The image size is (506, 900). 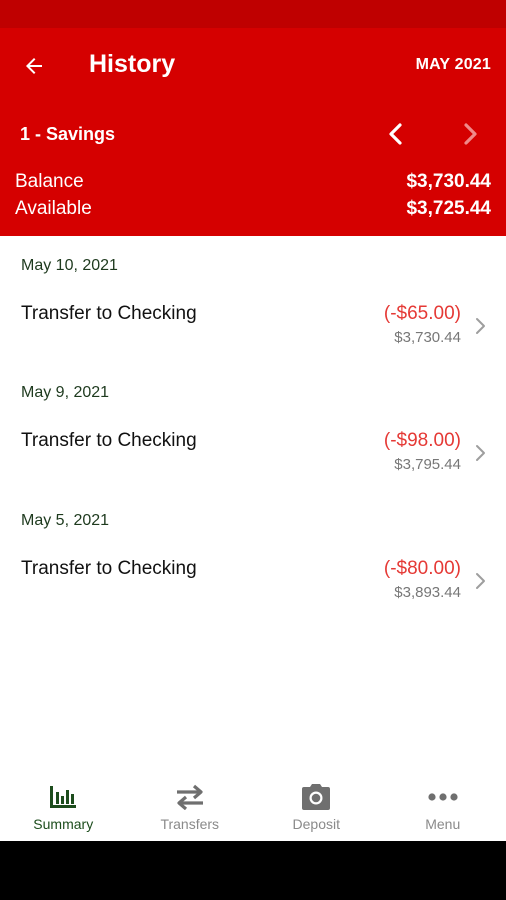 What do you see at coordinates (443, 797) in the screenshot?
I see `more-horizontal-icon` at bounding box center [443, 797].